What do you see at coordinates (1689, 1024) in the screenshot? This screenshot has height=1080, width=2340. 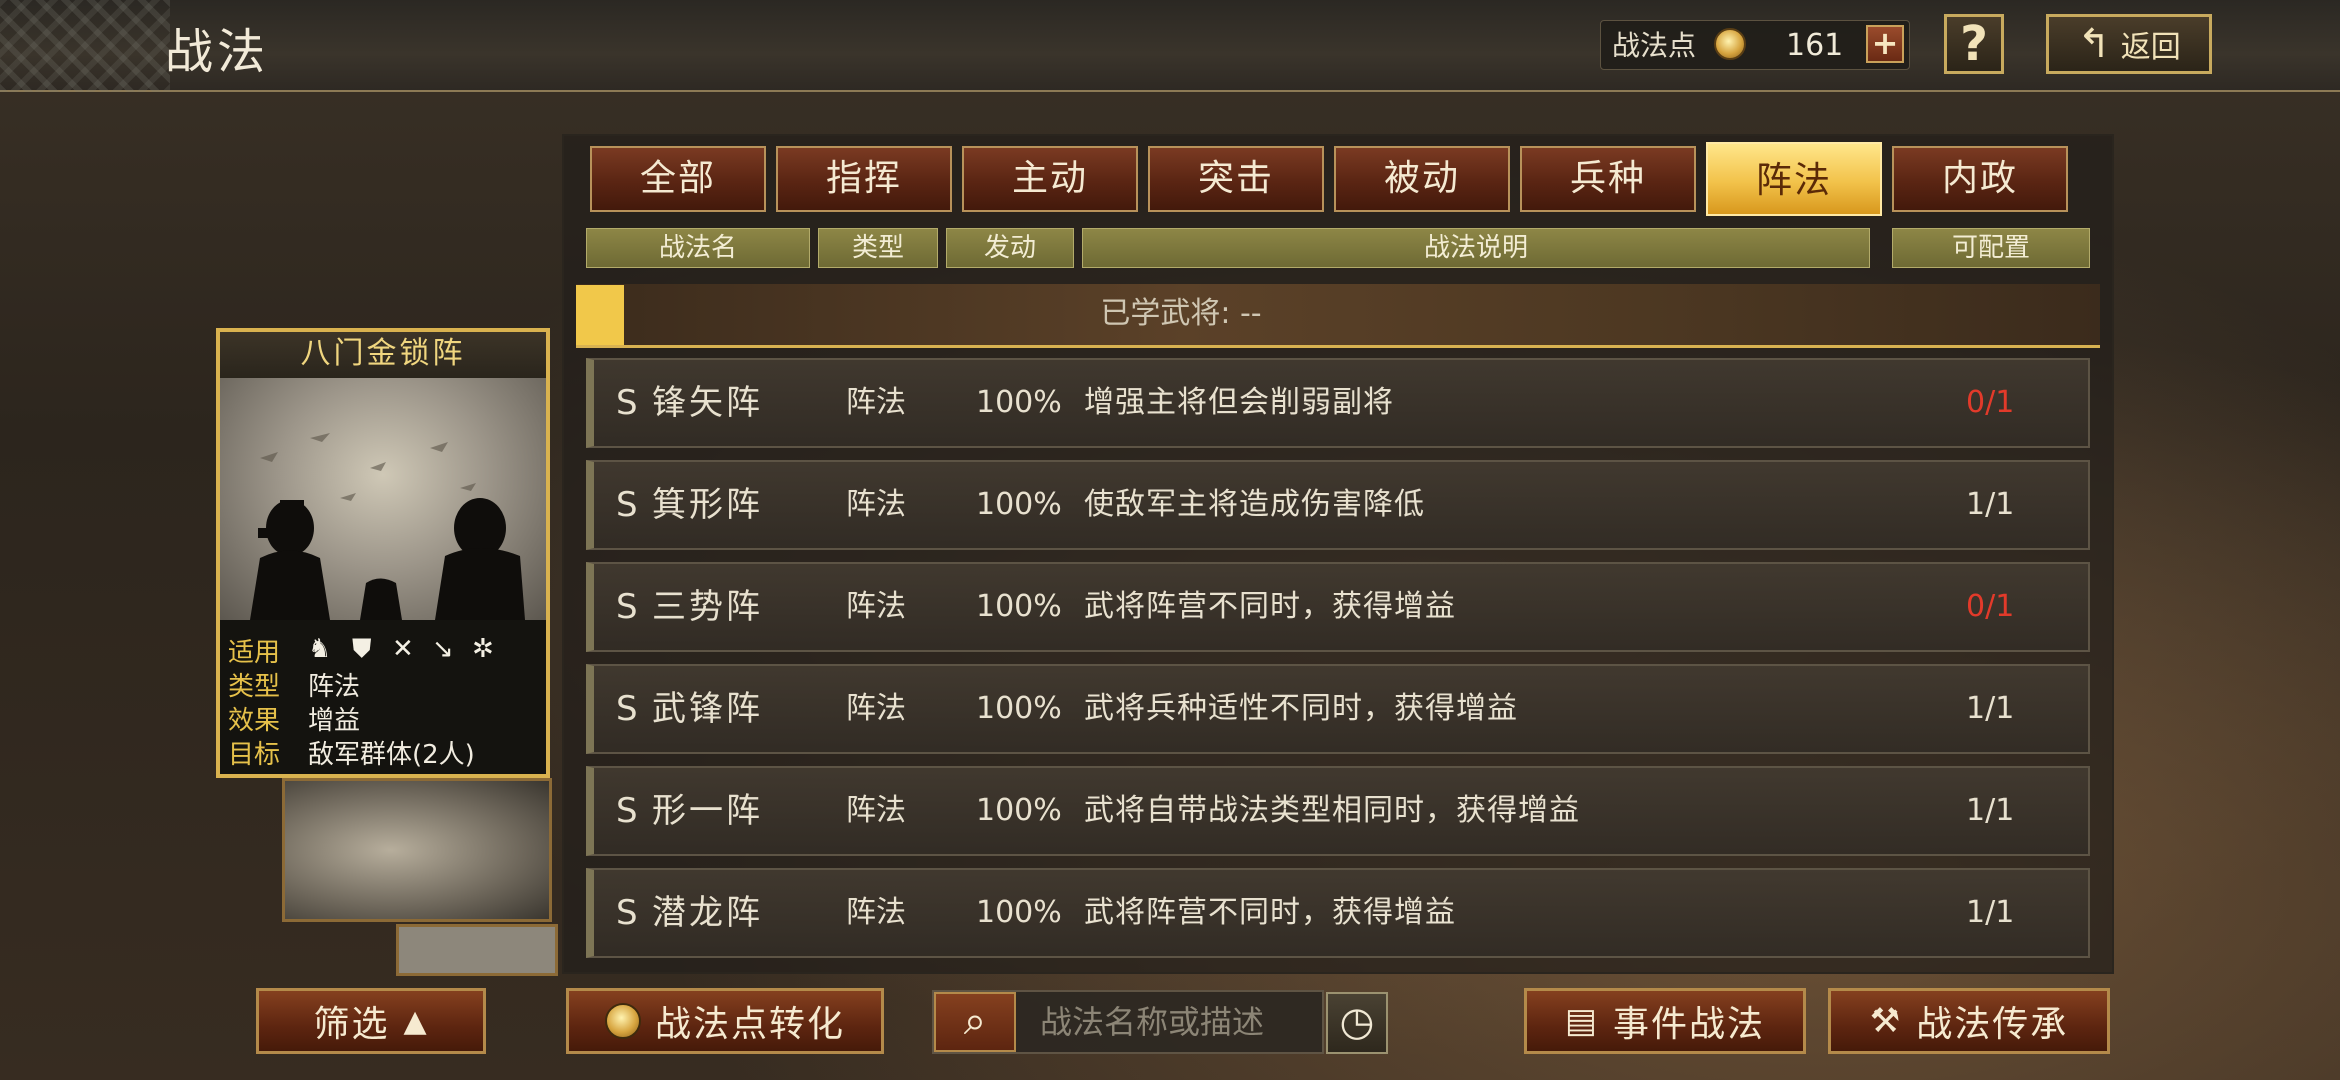 I see `event-tactics-label: 事件战法` at bounding box center [1689, 1024].